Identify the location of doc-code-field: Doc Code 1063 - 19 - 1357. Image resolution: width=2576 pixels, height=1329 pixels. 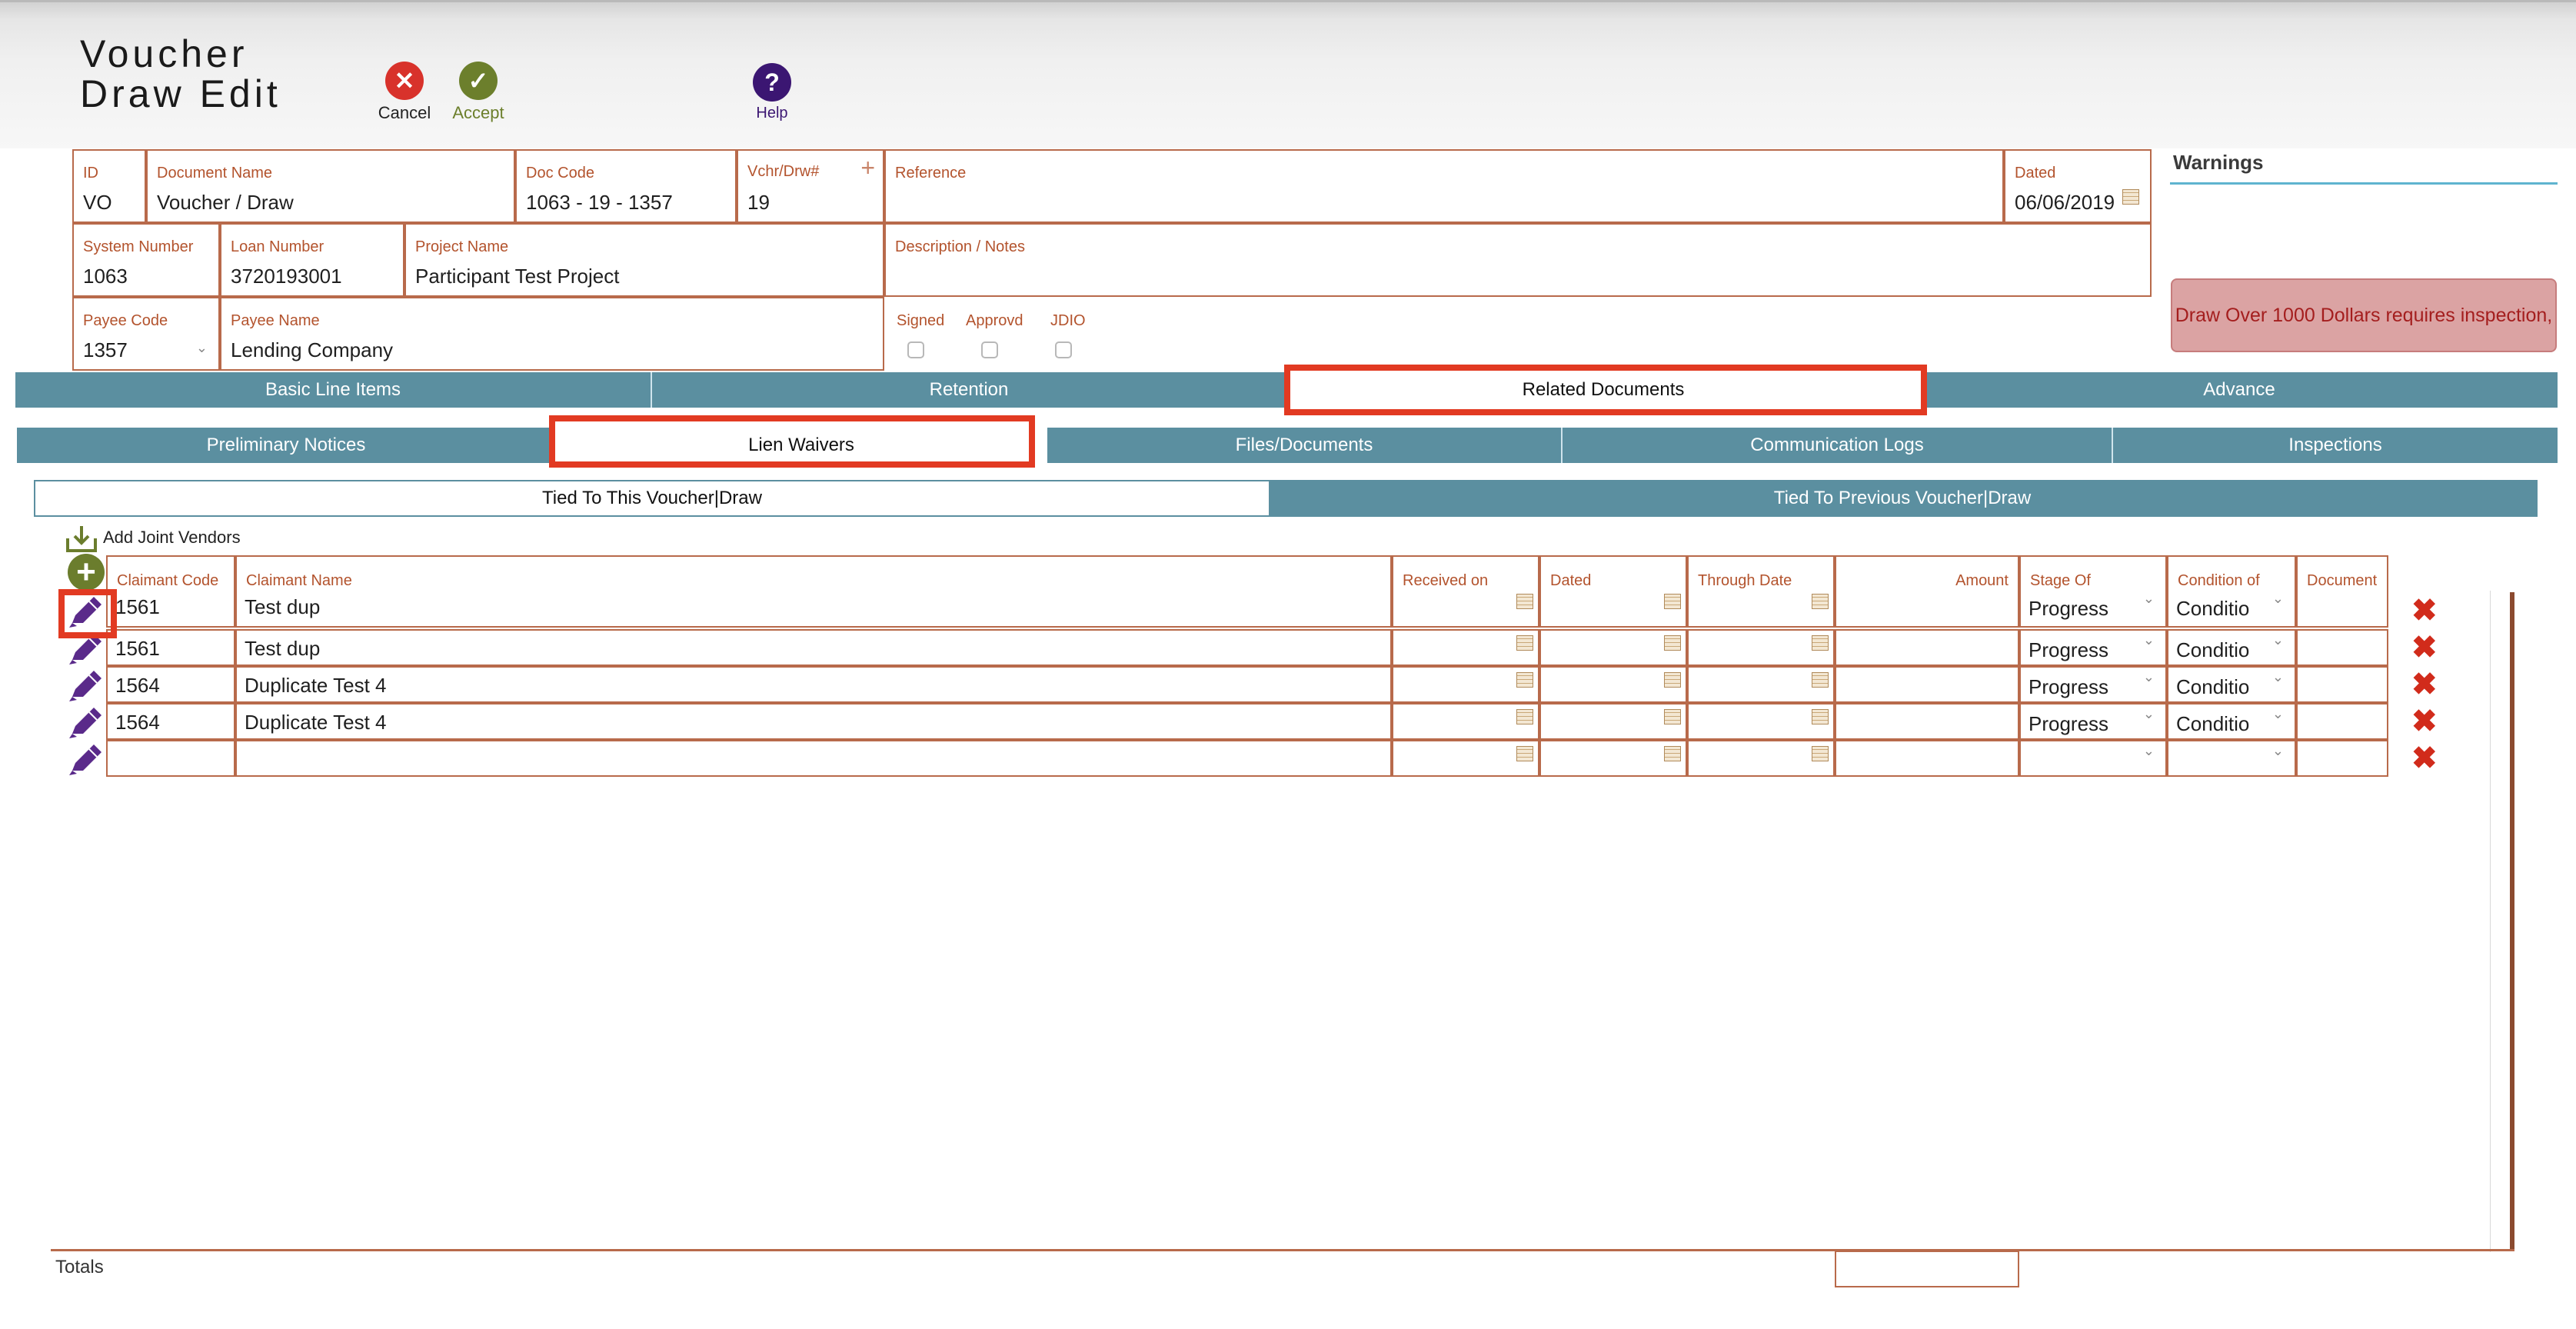
(626, 186).